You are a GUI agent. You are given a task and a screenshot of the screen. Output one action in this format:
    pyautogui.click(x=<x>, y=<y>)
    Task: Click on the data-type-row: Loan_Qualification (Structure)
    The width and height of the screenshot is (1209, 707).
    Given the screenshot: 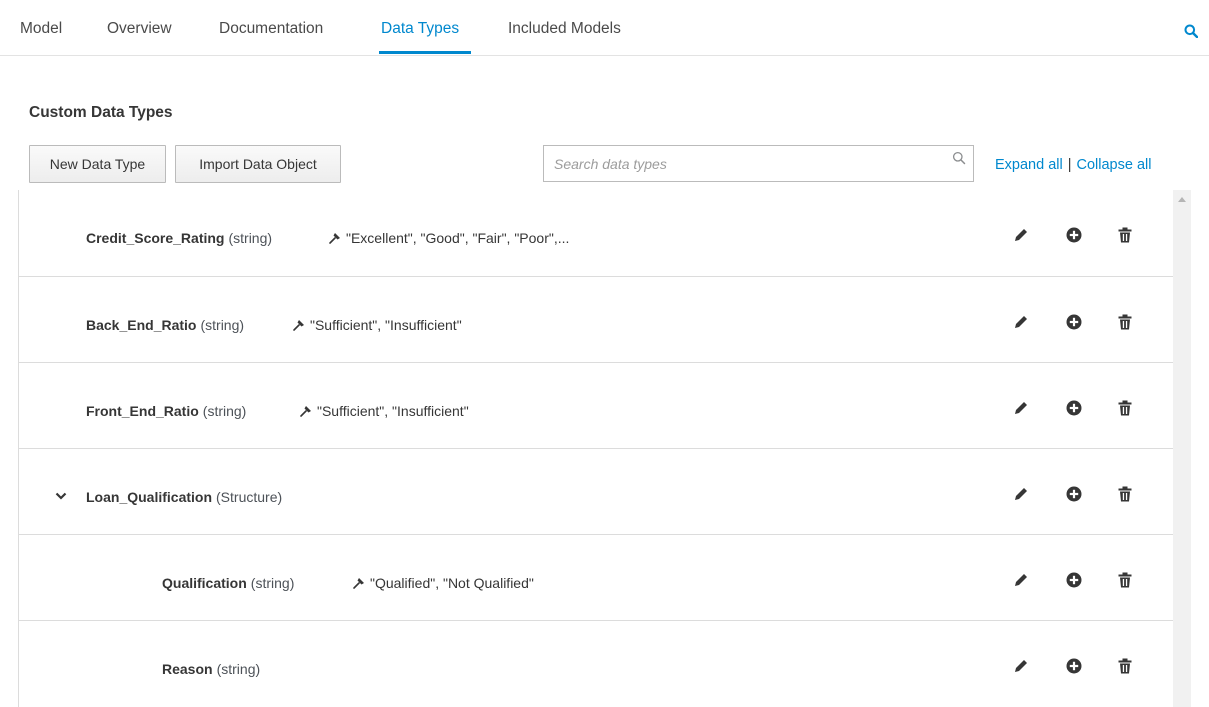 What is the action you would take?
    pyautogui.click(x=596, y=490)
    